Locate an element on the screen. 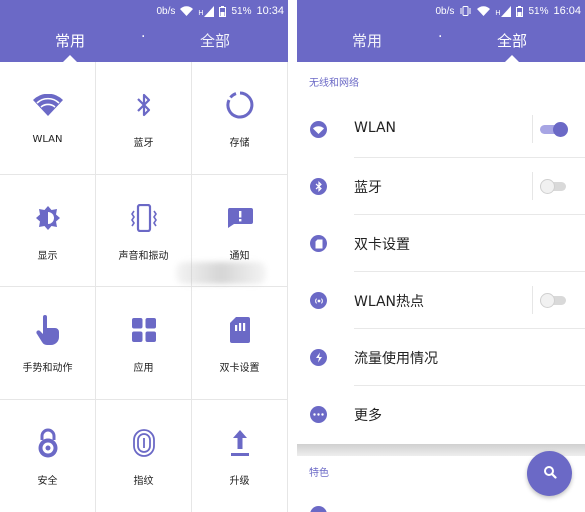 Image resolution: width=585 pixels, height=512 pixels. clock: 16:04 is located at coordinates (567, 11).